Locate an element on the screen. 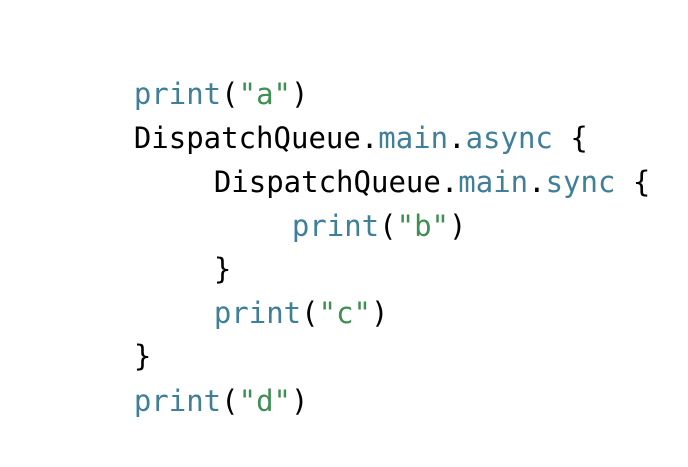  code-line-3: DispatchQueue.main.sync { is located at coordinates (397, 157).